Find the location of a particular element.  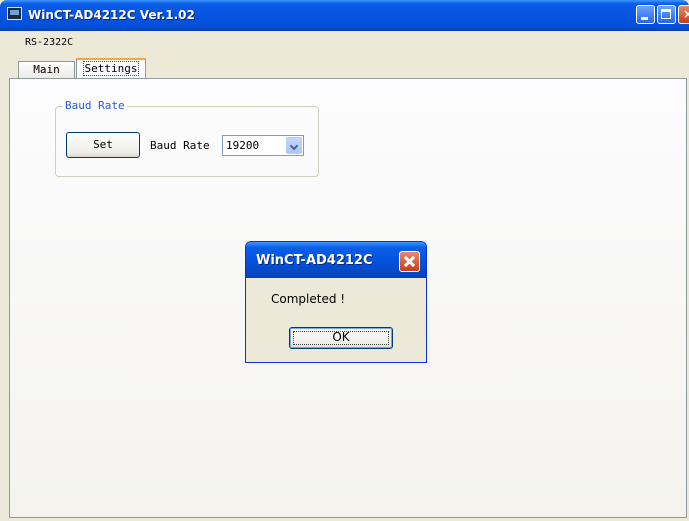

minimize-button is located at coordinates (645, 14).